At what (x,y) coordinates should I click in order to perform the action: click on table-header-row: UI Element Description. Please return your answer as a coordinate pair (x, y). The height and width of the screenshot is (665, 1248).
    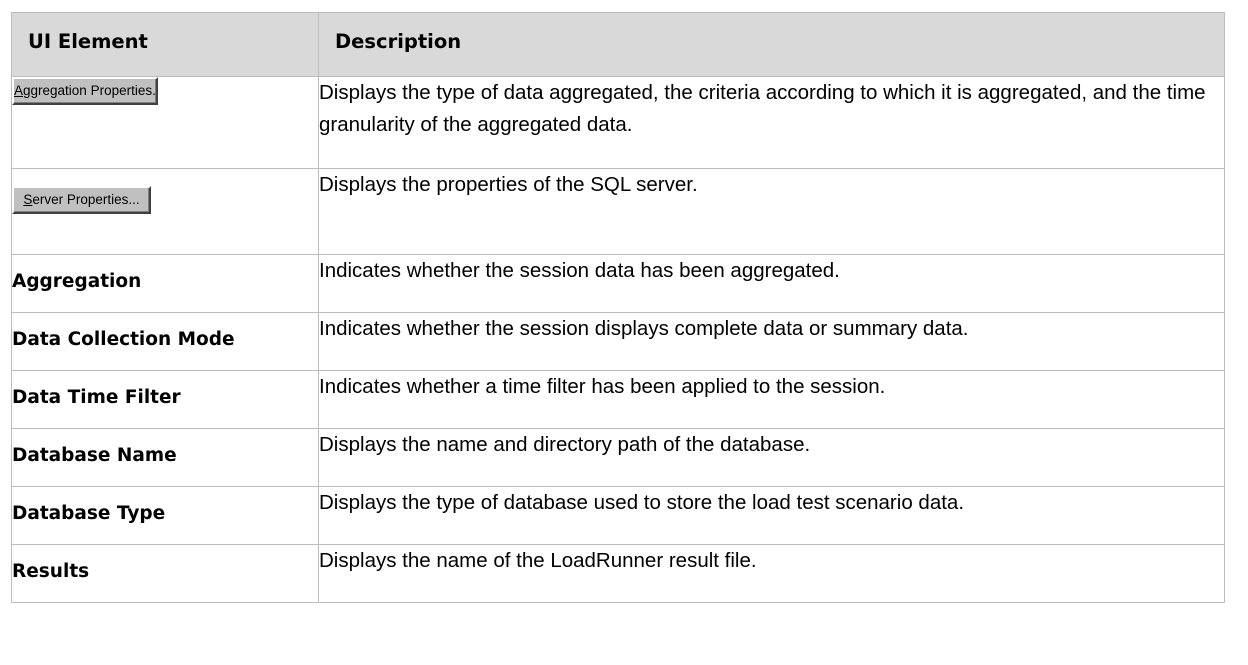
    Looking at the image, I should click on (618, 44).